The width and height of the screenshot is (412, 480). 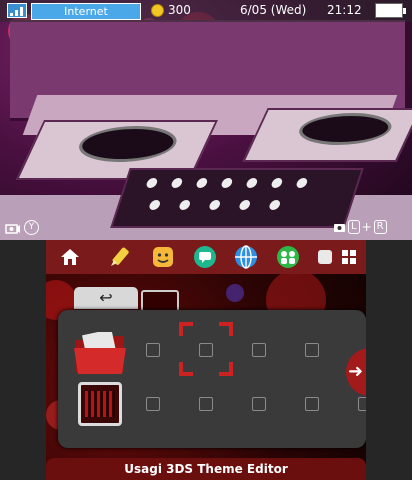 I want to click on home-menu-topbar, so click(x=206, y=257).